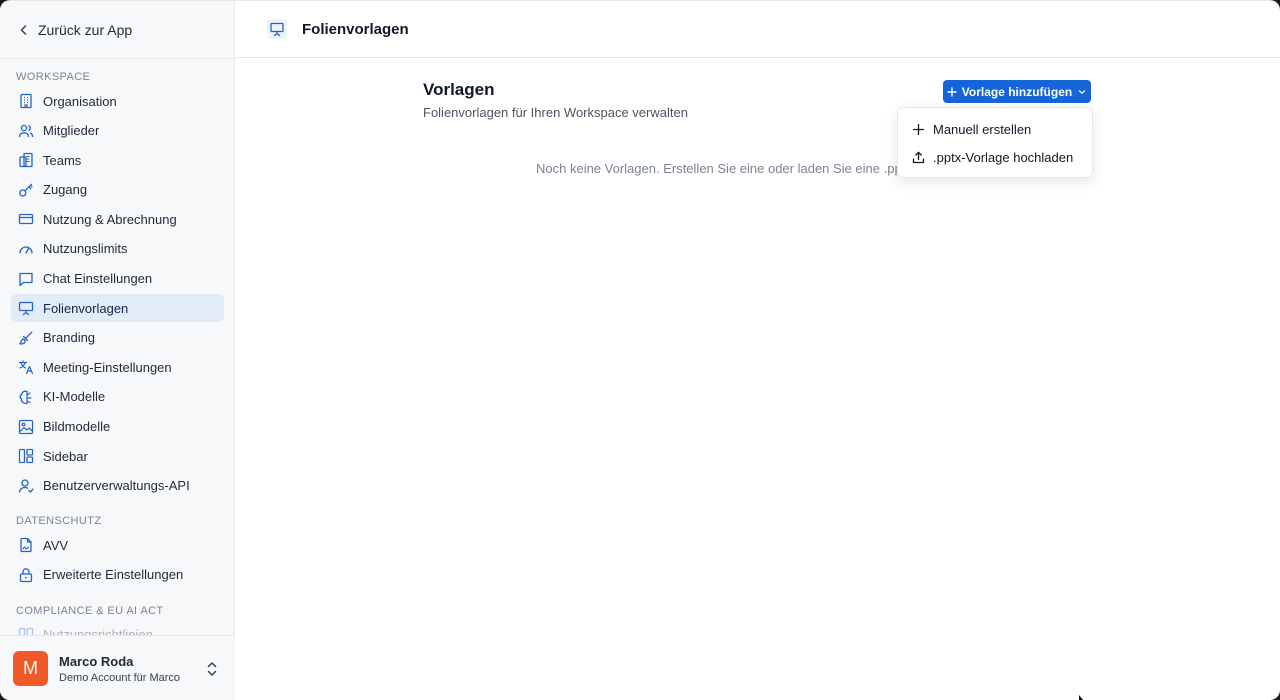  What do you see at coordinates (77, 427) in the screenshot?
I see `sidebar-item-label: Bildmodelle` at bounding box center [77, 427].